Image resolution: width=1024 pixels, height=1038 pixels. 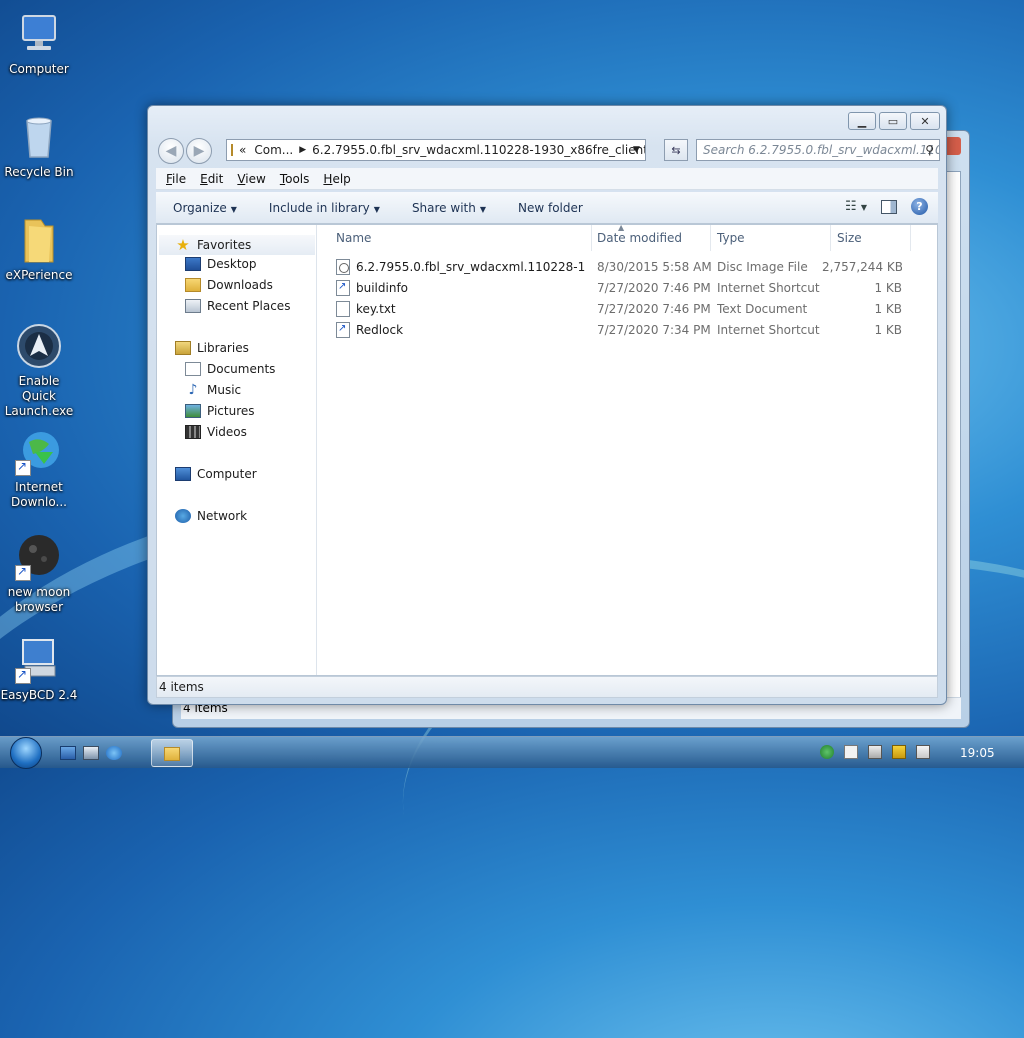 What do you see at coordinates (91, 753) in the screenshot?
I see `switch-windows-icon` at bounding box center [91, 753].